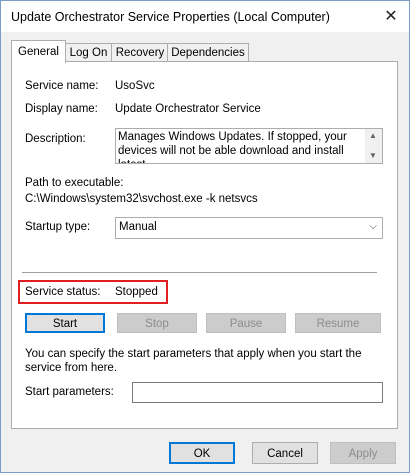 The height and width of the screenshot is (473, 410). What do you see at coordinates (65, 323) in the screenshot?
I see `start-button: Start` at bounding box center [65, 323].